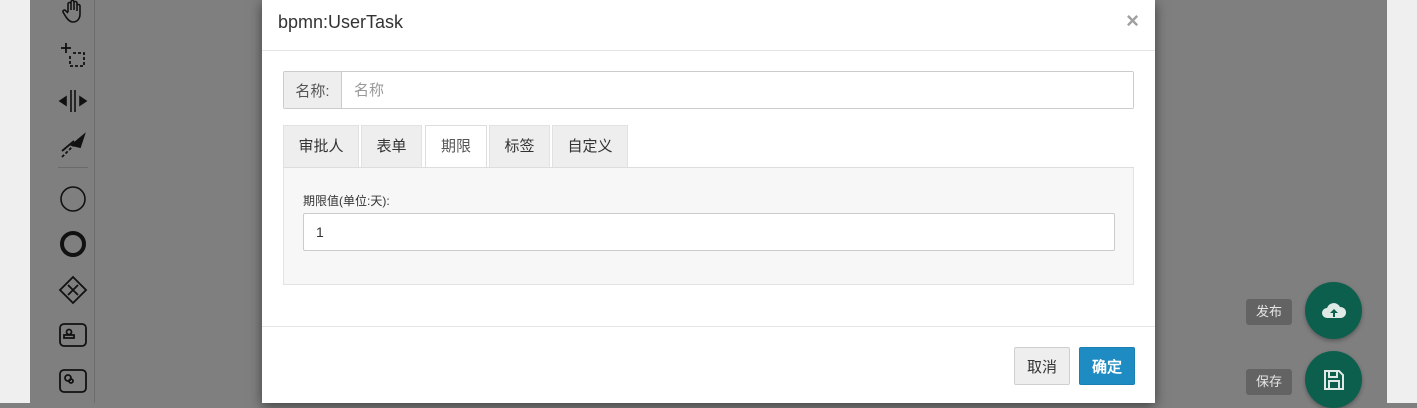 The image size is (1417, 408). What do you see at coordinates (73, 167) in the screenshot?
I see `palette-divider` at bounding box center [73, 167].